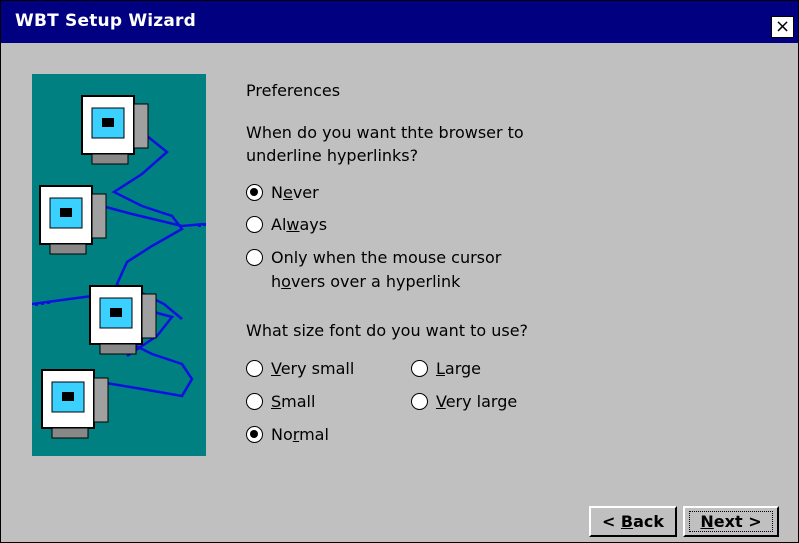 The image size is (799, 543). I want to click on radio-large-indicator, so click(419, 368).